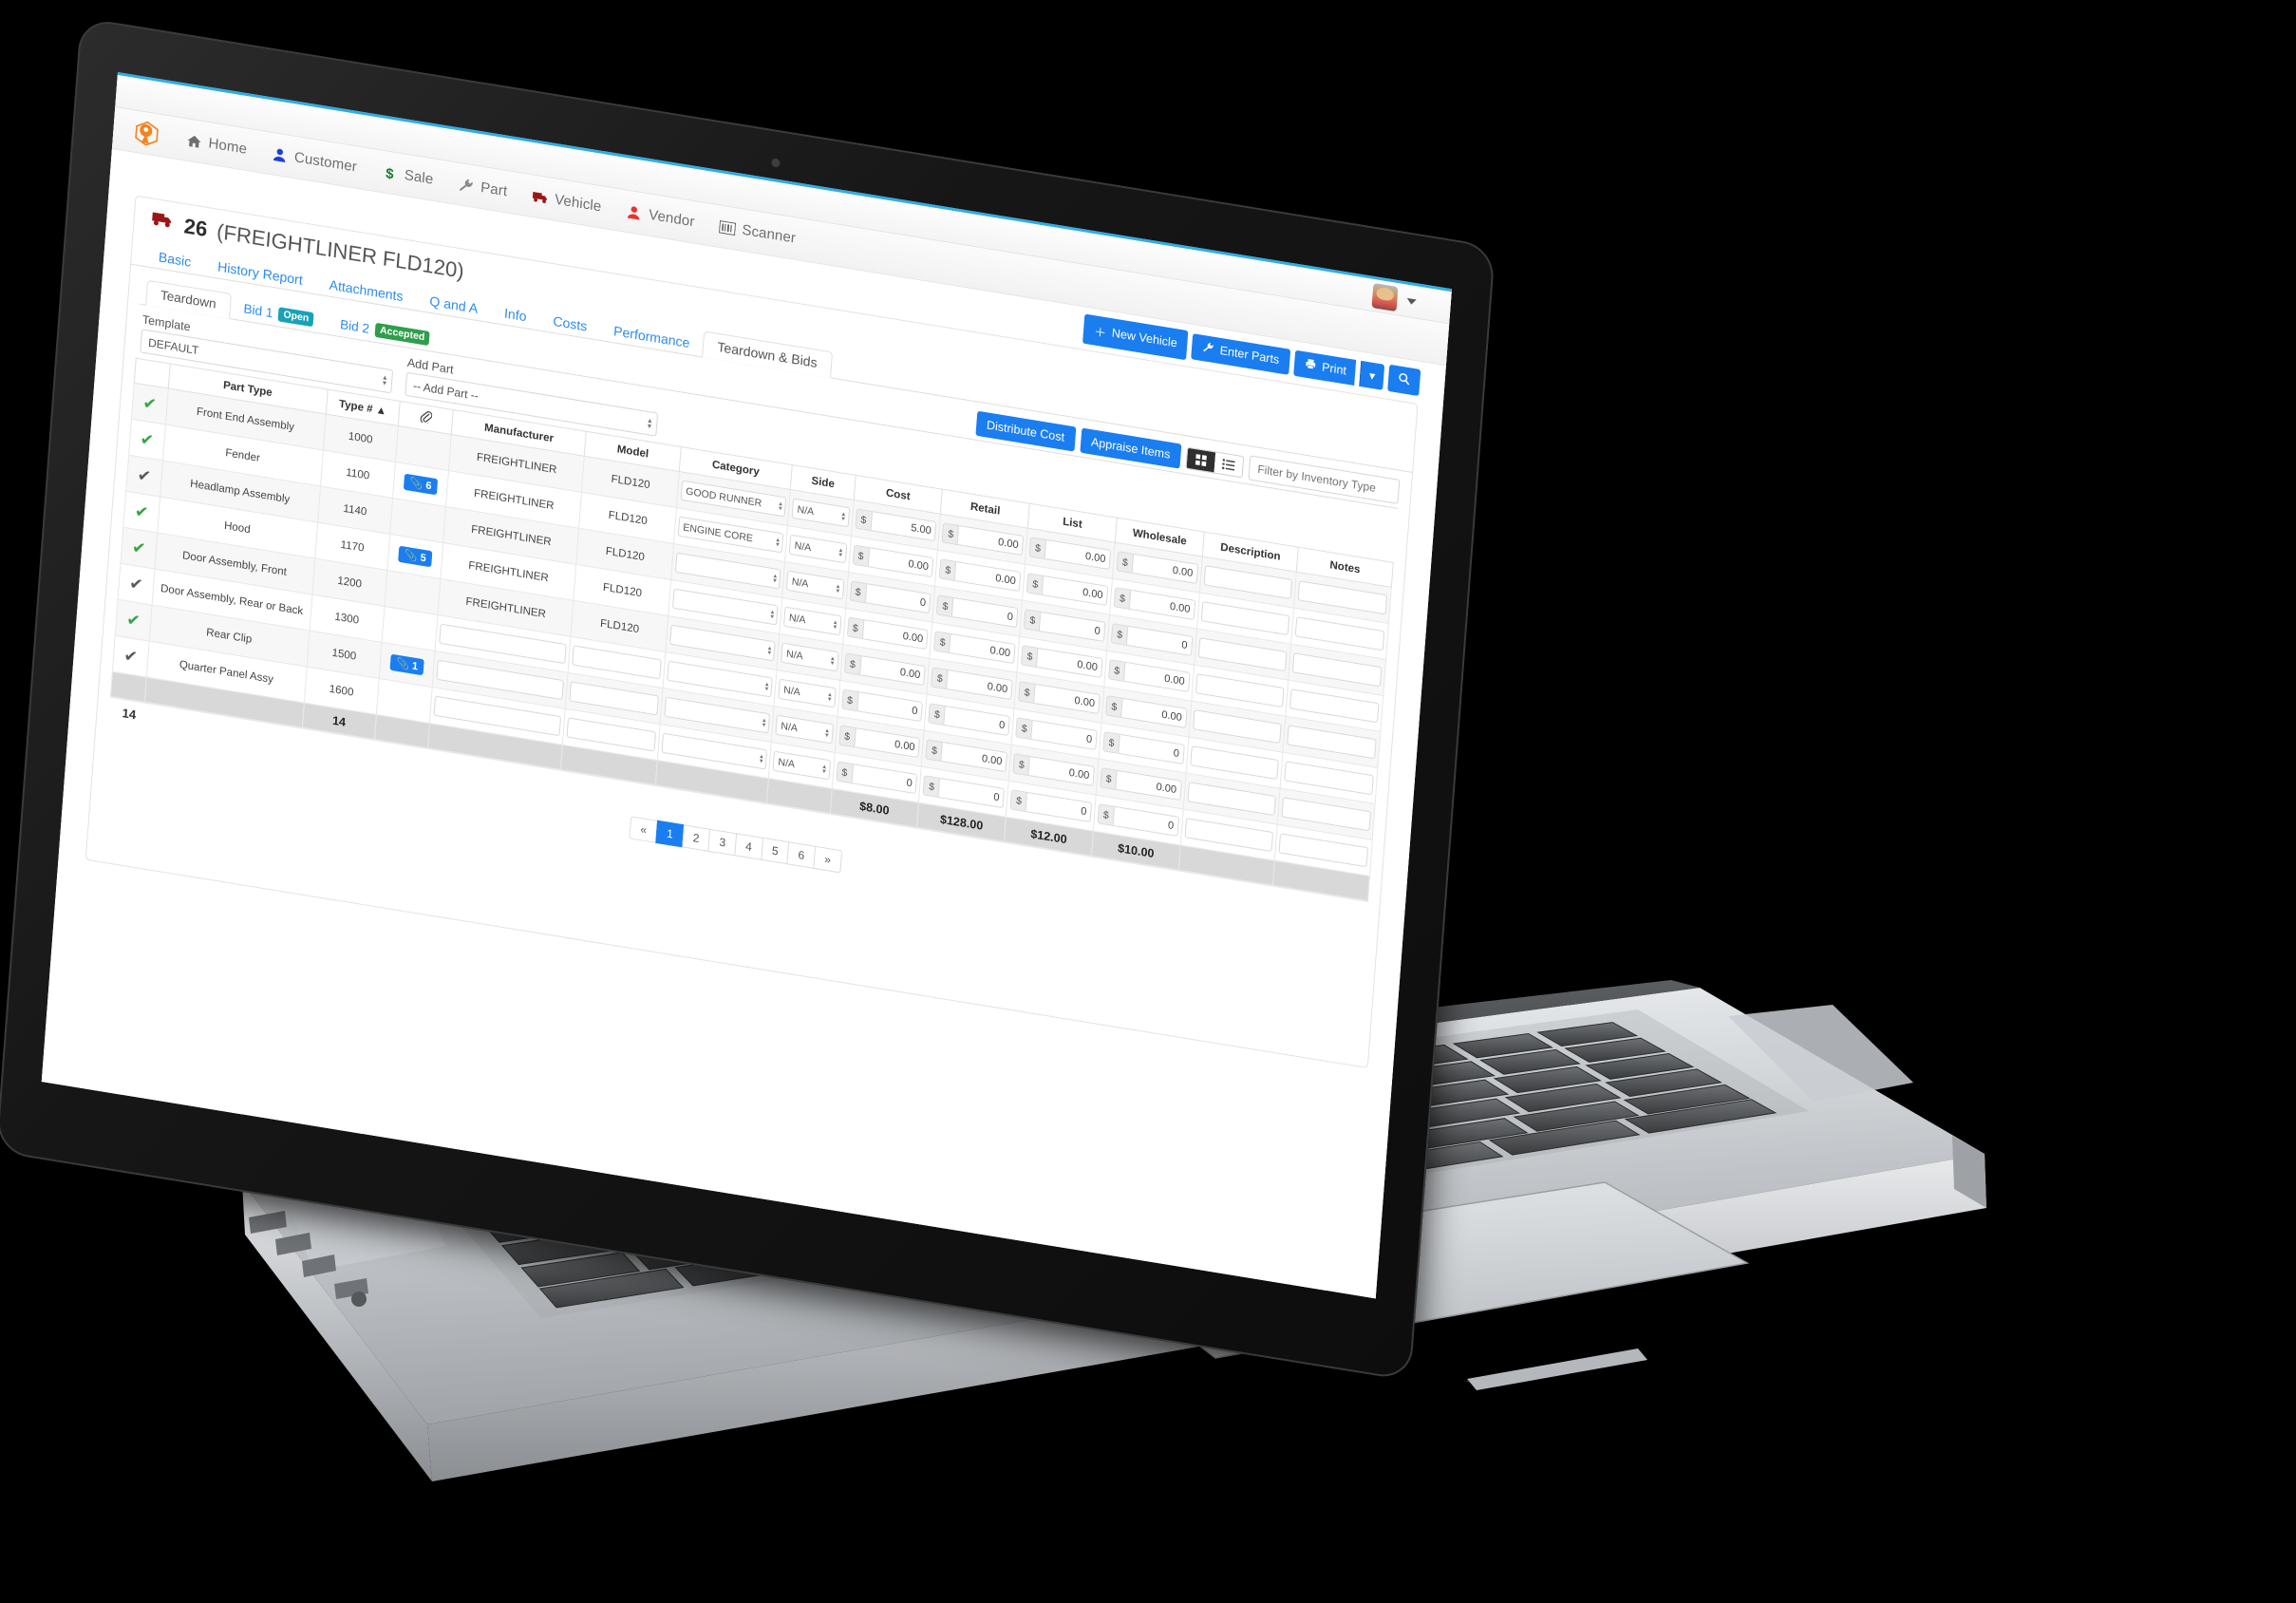  I want to click on pagination-last: », so click(827, 859).